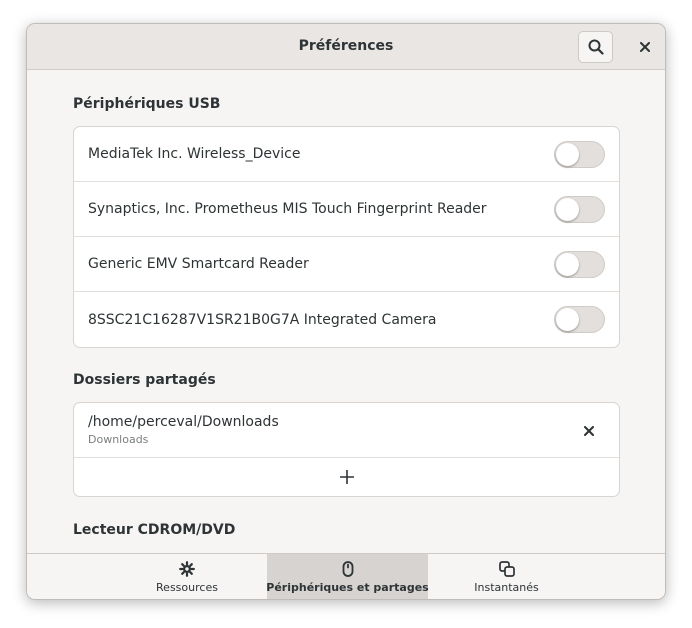 The image size is (692, 628). I want to click on usb-device-label: MediaTek Inc. Wireless_Device, so click(194, 154).